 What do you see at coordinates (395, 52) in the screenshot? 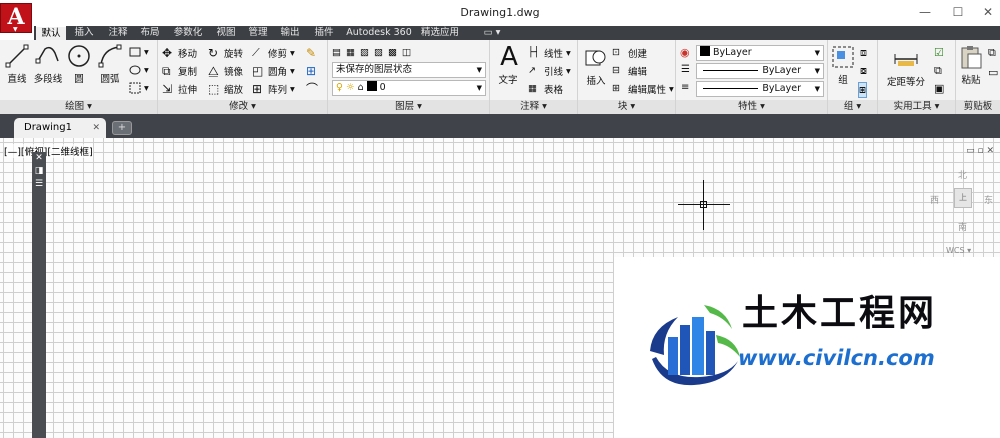
I see `layer-lock-icon: ▩` at bounding box center [395, 52].